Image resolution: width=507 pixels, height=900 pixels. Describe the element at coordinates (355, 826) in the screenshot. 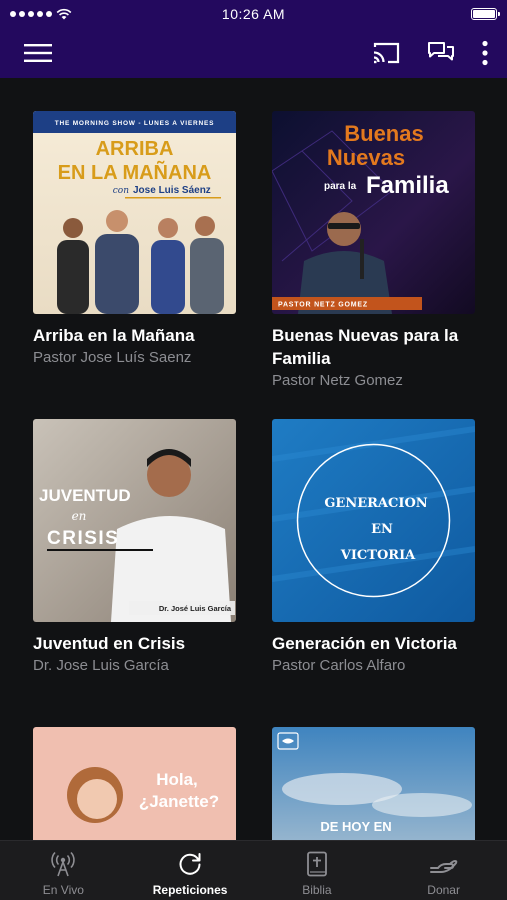

I see `art-line-1: DE HOY EN` at that location.